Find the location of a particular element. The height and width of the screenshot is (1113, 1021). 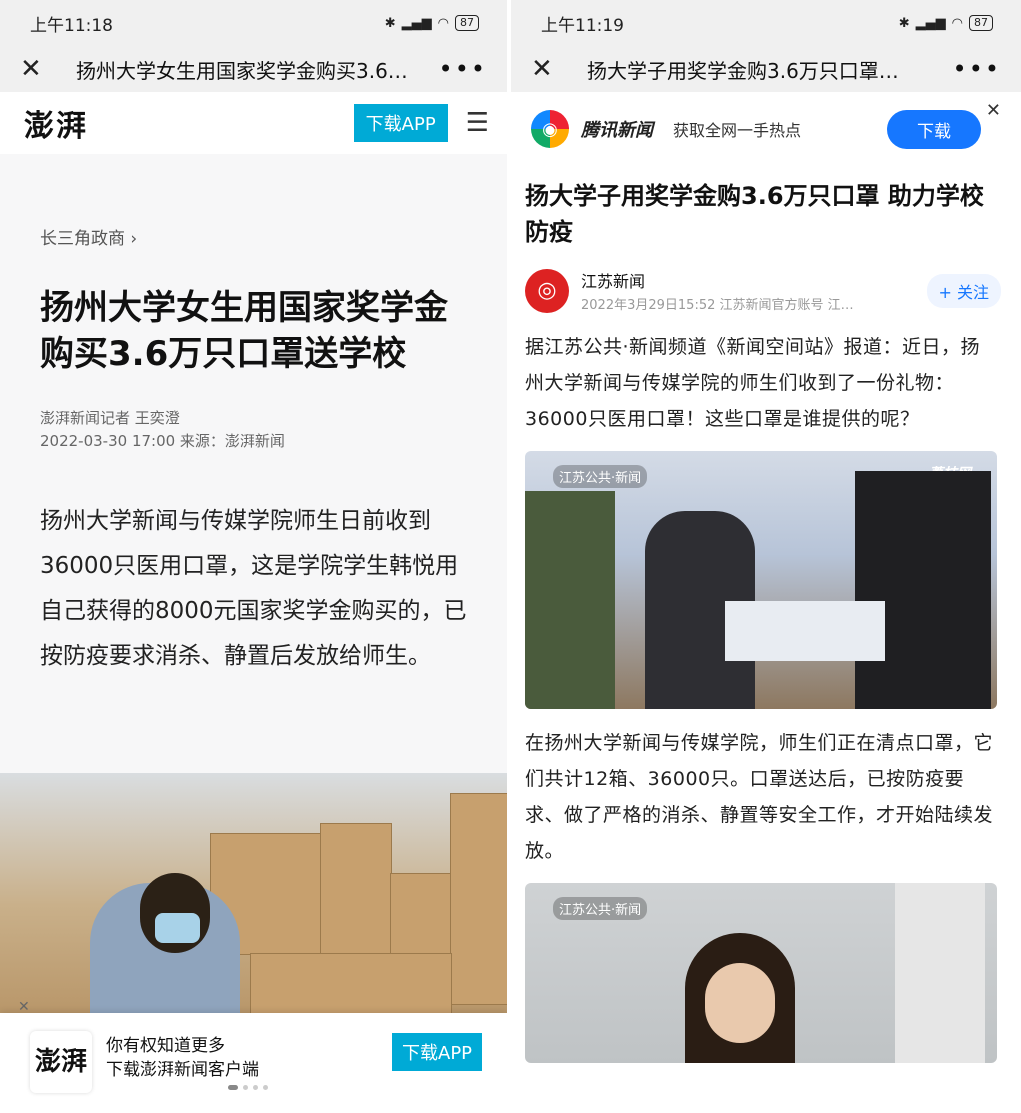

article-title: 扬州大学女生用国家奖学金购买3.6万只口罩送学校 is located at coordinates (244, 331).